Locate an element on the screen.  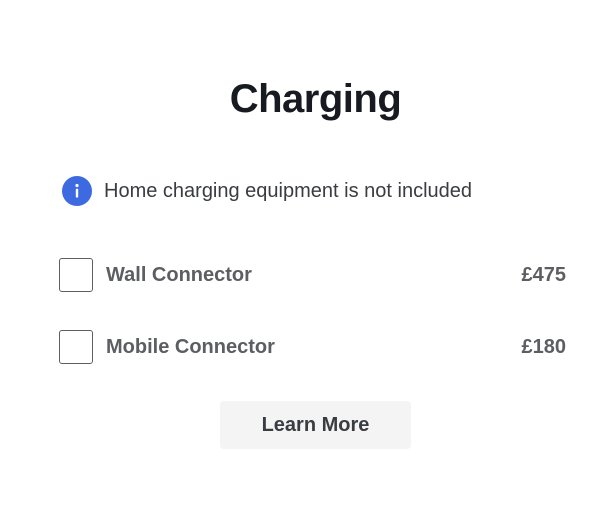
learn-more-button: Learn More is located at coordinates (315, 425).